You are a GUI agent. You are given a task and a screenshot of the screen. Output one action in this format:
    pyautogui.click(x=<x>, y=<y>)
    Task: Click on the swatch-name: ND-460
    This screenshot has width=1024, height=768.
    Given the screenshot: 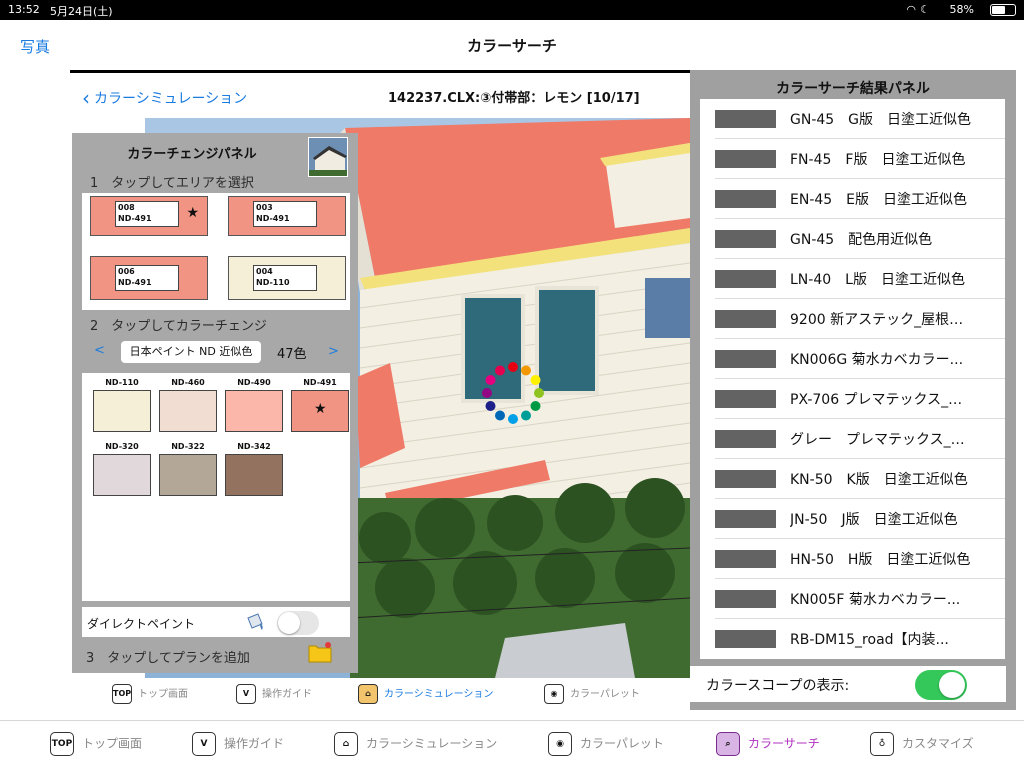 What is the action you would take?
    pyautogui.click(x=188, y=382)
    